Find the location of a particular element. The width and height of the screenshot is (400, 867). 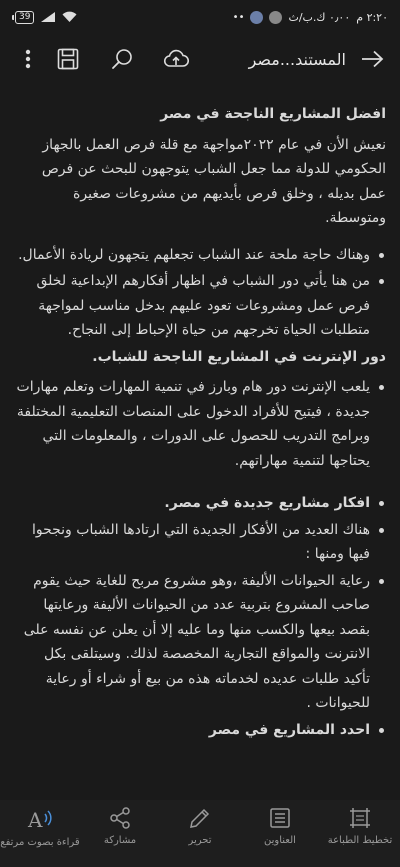

search-button is located at coordinates (122, 59).